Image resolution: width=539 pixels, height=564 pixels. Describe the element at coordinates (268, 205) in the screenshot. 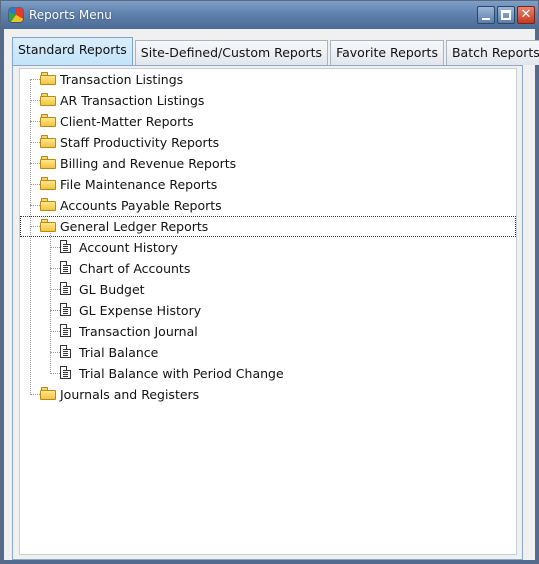

I see `tree-item-accounts-payable-reports: Accounts Payable Reports` at that location.